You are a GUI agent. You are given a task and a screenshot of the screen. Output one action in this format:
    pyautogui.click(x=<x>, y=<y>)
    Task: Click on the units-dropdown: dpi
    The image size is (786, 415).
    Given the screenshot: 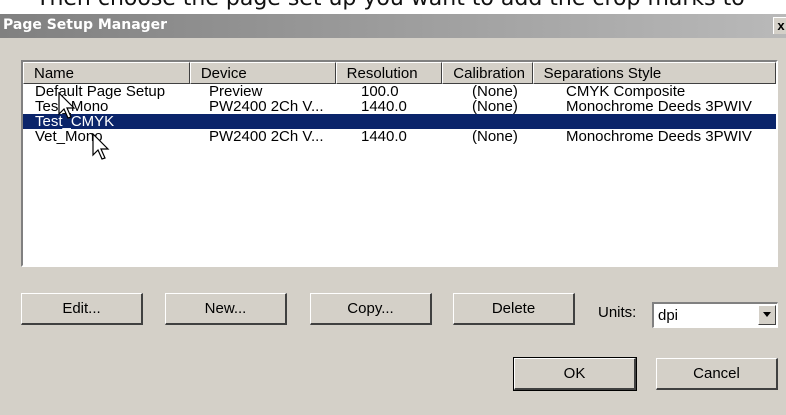 What is the action you would take?
    pyautogui.click(x=715, y=315)
    